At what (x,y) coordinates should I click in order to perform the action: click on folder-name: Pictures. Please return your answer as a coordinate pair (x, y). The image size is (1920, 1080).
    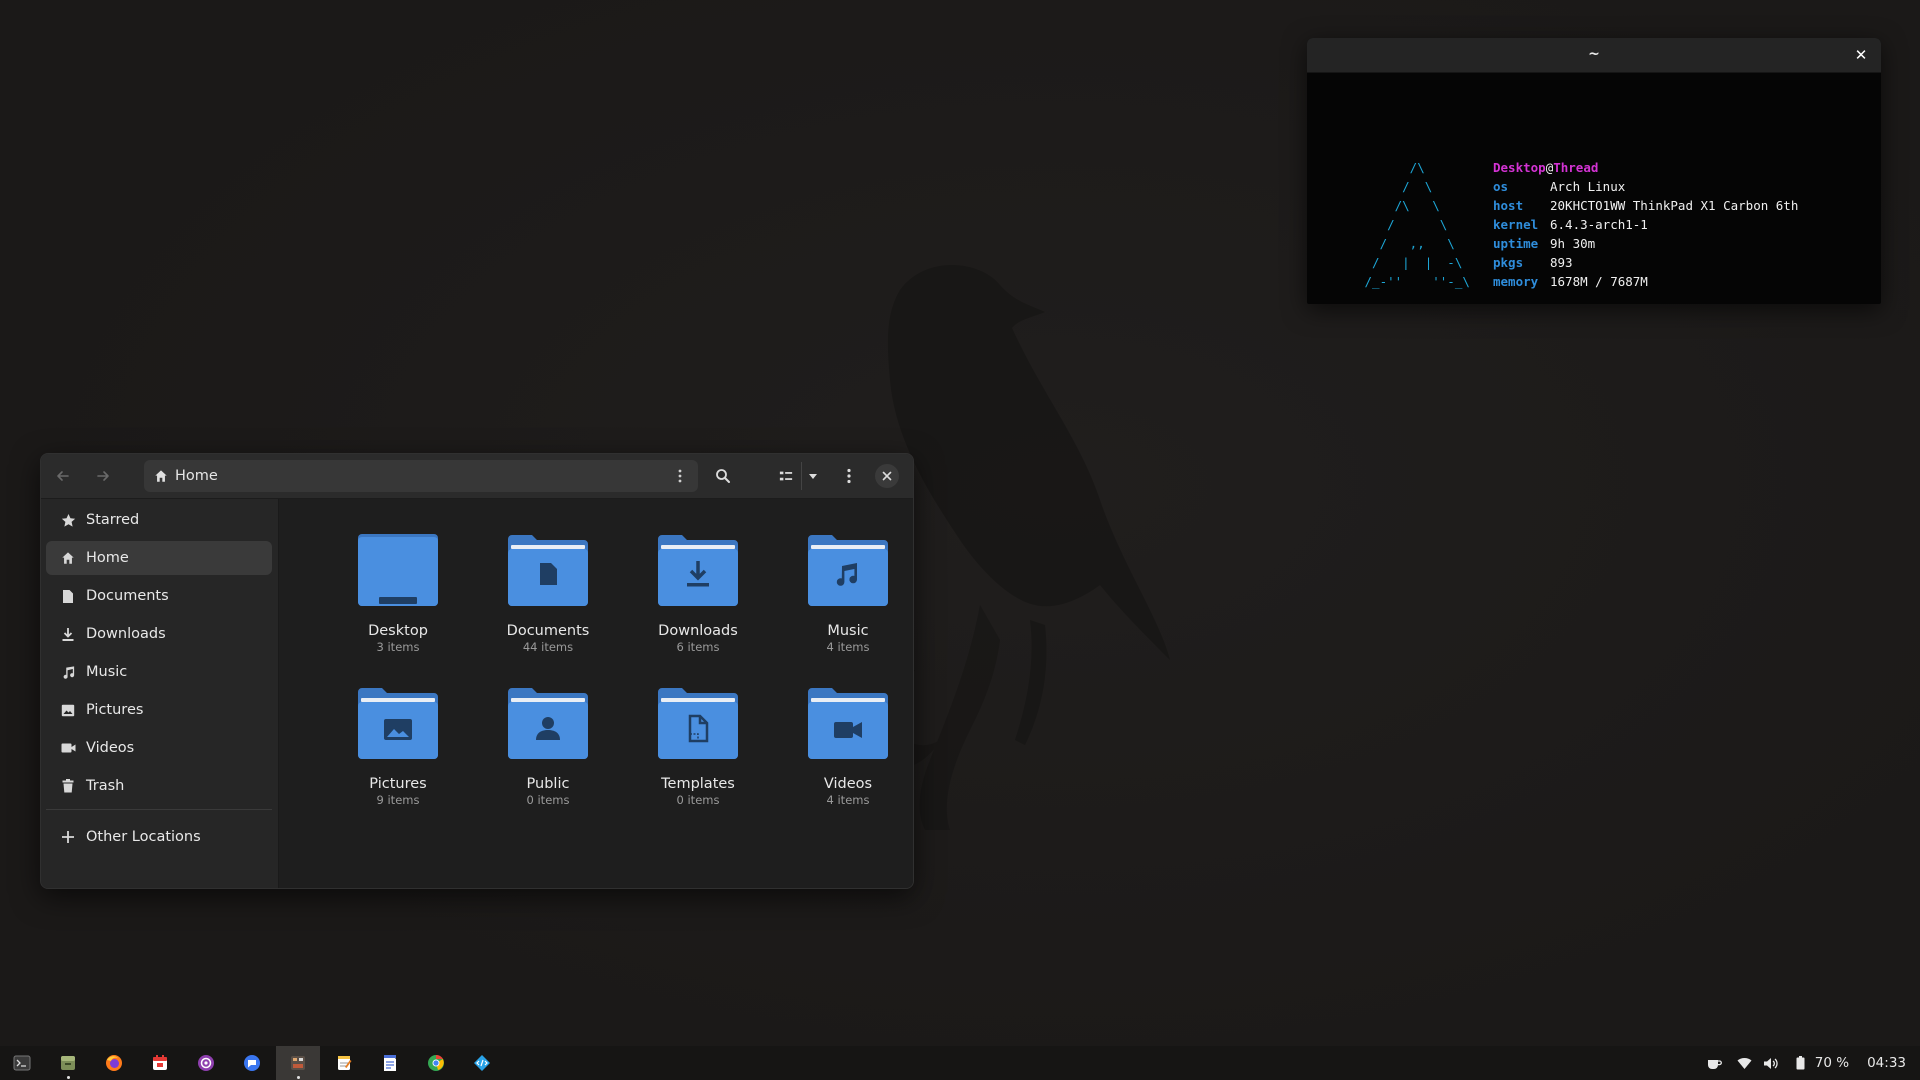
    Looking at the image, I should click on (398, 784).